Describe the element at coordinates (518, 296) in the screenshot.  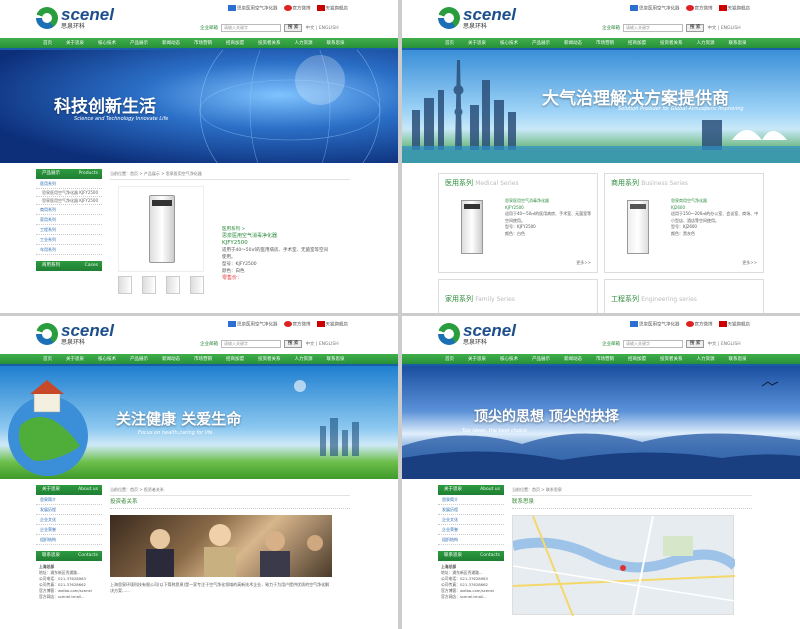
I see `series-card-family: 家用系列 Family Series` at that location.